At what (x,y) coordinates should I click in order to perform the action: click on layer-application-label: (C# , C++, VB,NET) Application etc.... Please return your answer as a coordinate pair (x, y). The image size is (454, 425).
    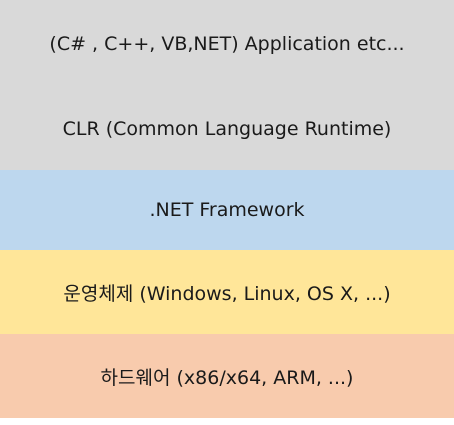
    Looking at the image, I should click on (227, 44).